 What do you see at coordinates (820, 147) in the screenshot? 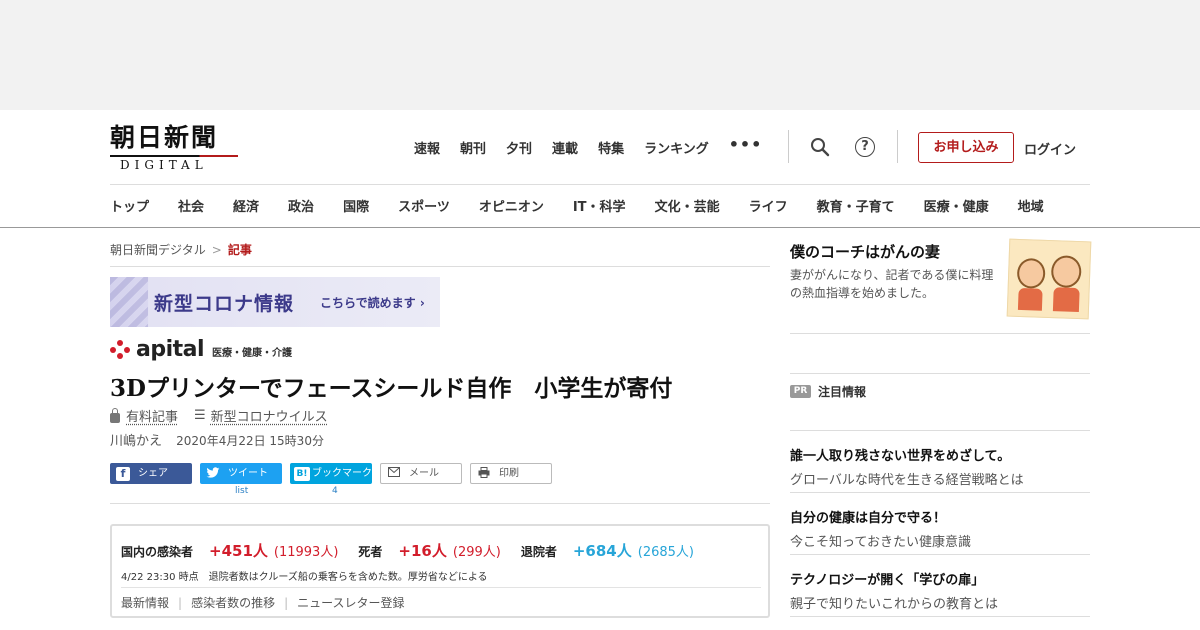
I see `search-icon` at bounding box center [820, 147].